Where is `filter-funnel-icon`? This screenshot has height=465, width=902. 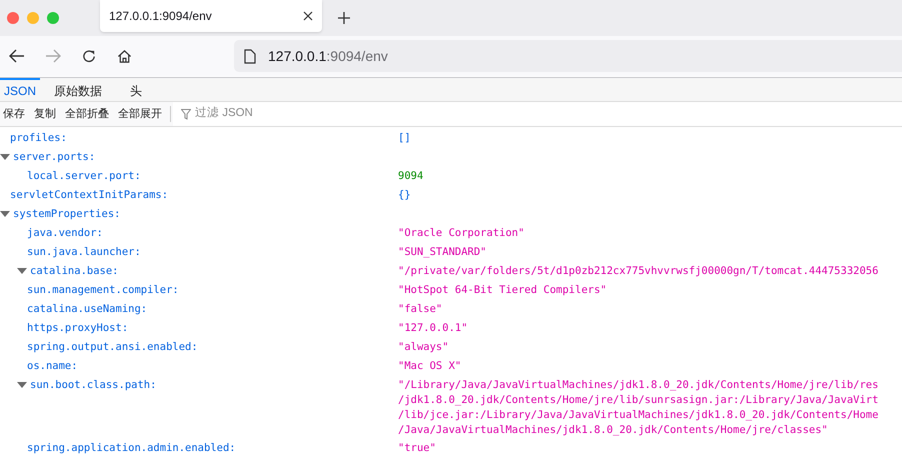 filter-funnel-icon is located at coordinates (186, 114).